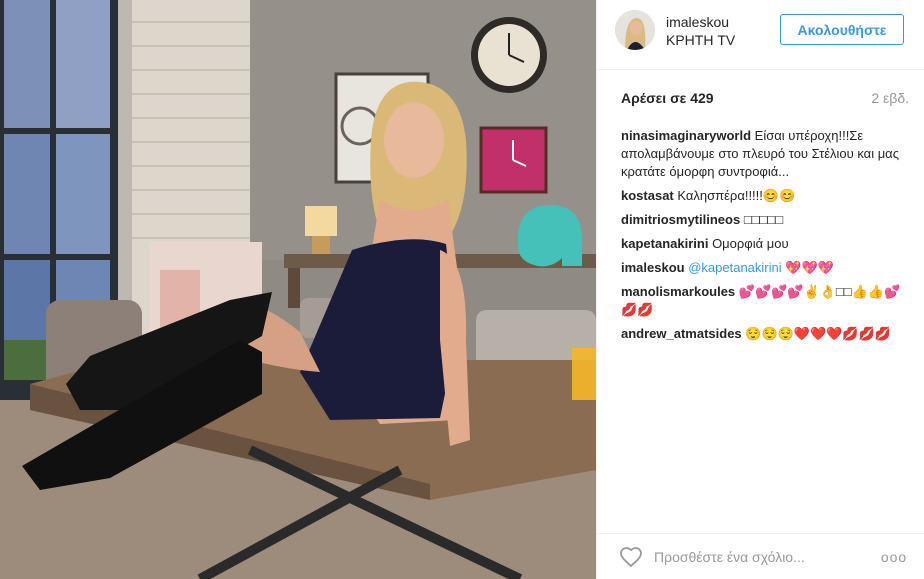  What do you see at coordinates (894, 557) in the screenshot?
I see `more-options-icon: ooo` at bounding box center [894, 557].